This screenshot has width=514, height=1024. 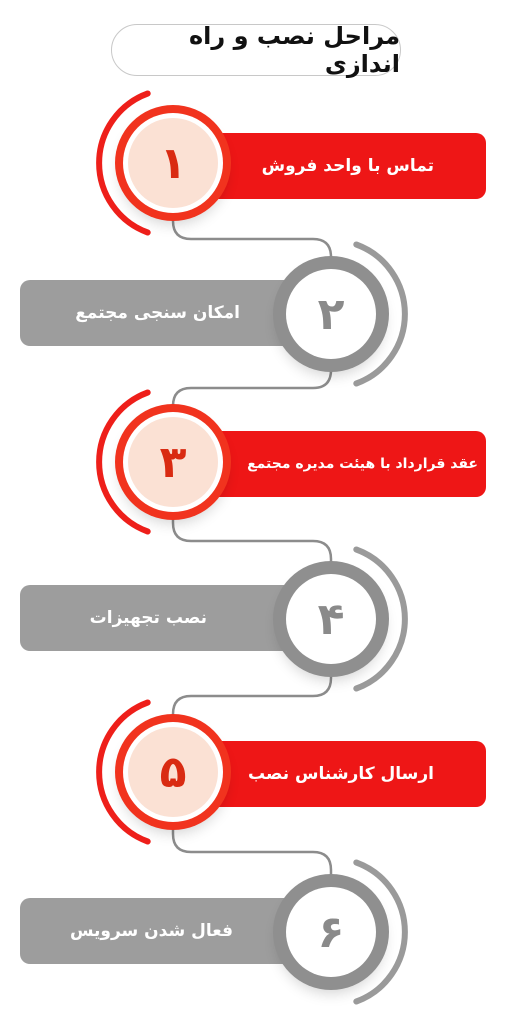 I want to click on step-5-banner: ارسال کارشناس نصب, so click(x=332, y=774).